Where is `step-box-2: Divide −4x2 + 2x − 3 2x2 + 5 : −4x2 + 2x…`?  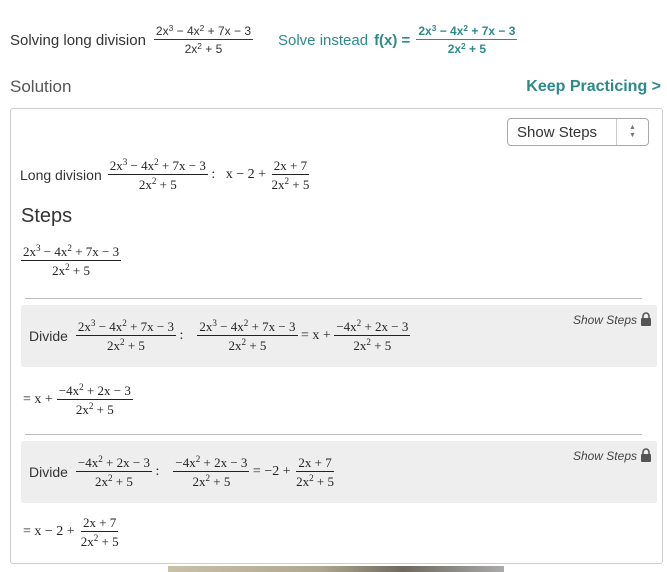
step-box-2: Divide −4x2 + 2x − 3 2x2 + 5 : −4x2 + 2x… is located at coordinates (339, 472).